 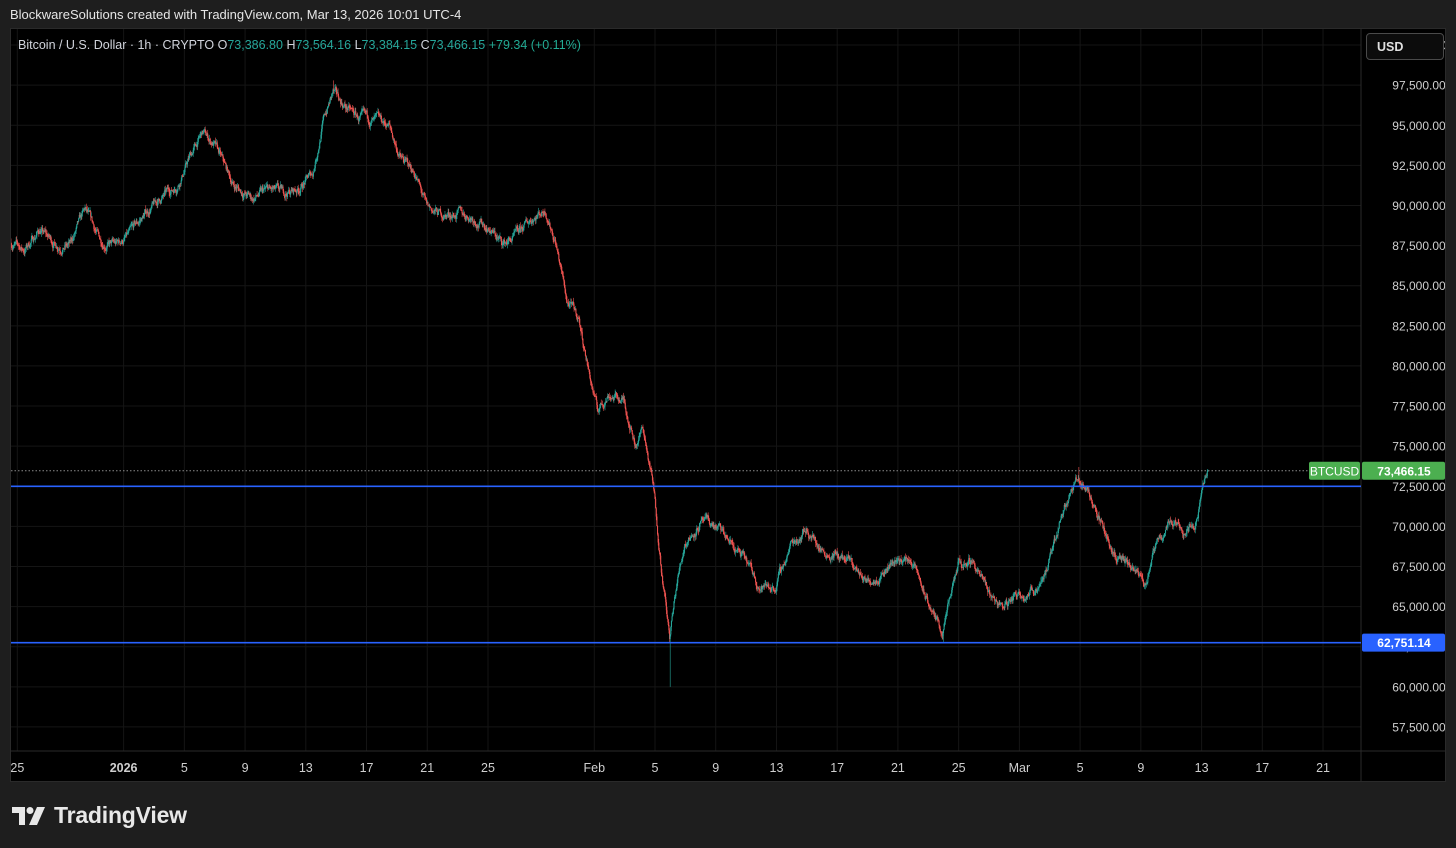 I want to click on y-tick-label: 87,500.00, so click(x=1418, y=246).